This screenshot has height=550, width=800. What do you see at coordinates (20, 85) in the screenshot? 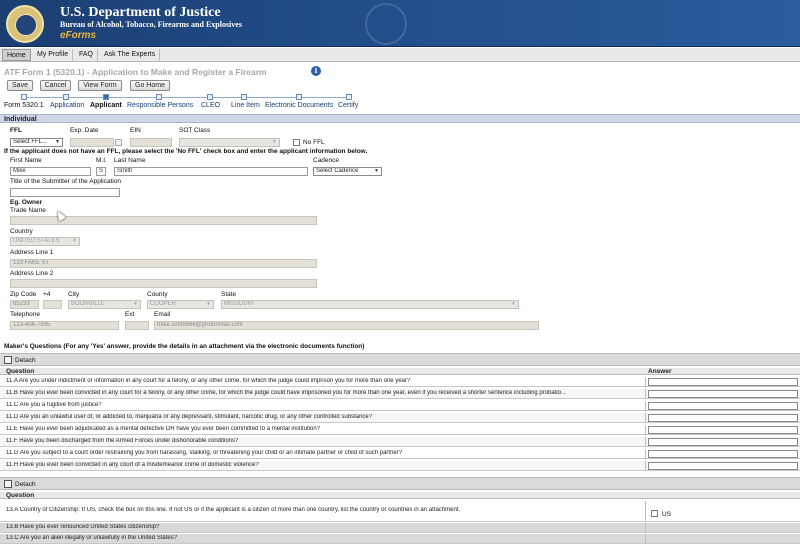
I see `save-button: Save` at bounding box center [20, 85].